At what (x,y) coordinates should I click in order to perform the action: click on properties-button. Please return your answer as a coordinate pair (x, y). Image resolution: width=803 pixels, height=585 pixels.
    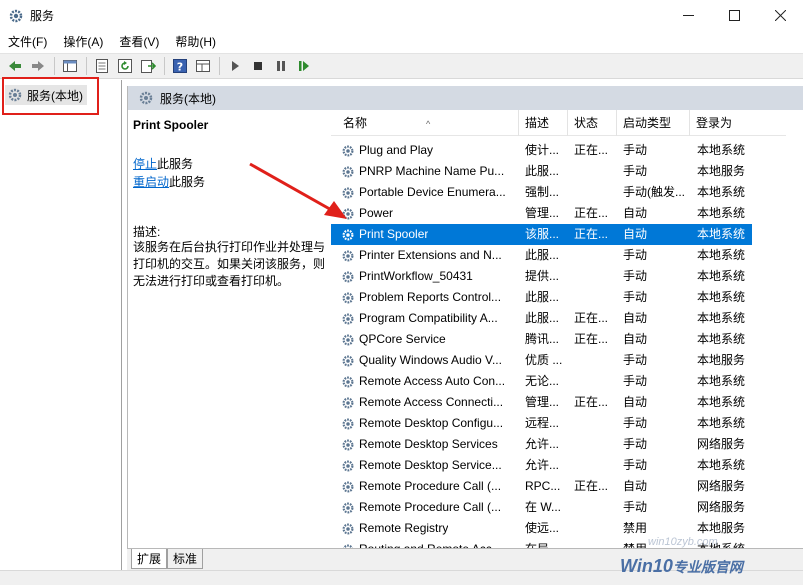
    Looking at the image, I should click on (102, 66).